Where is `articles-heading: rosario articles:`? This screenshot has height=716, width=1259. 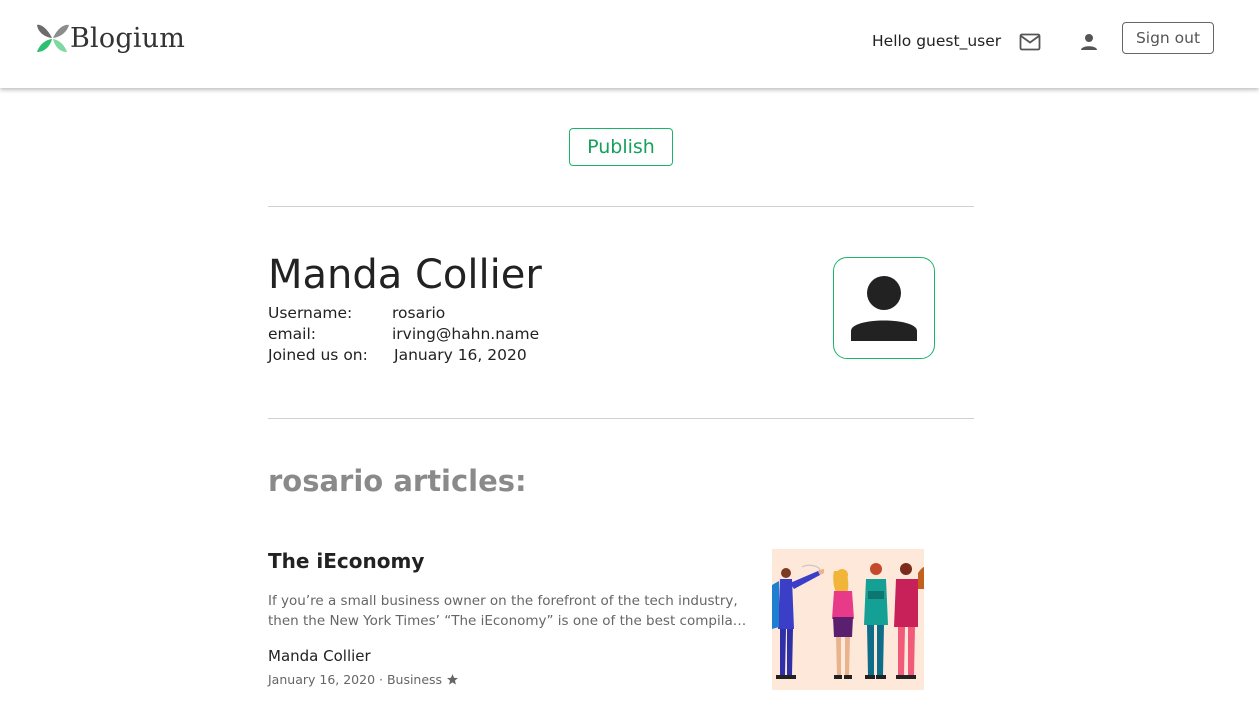
articles-heading: rosario articles: is located at coordinates (397, 481).